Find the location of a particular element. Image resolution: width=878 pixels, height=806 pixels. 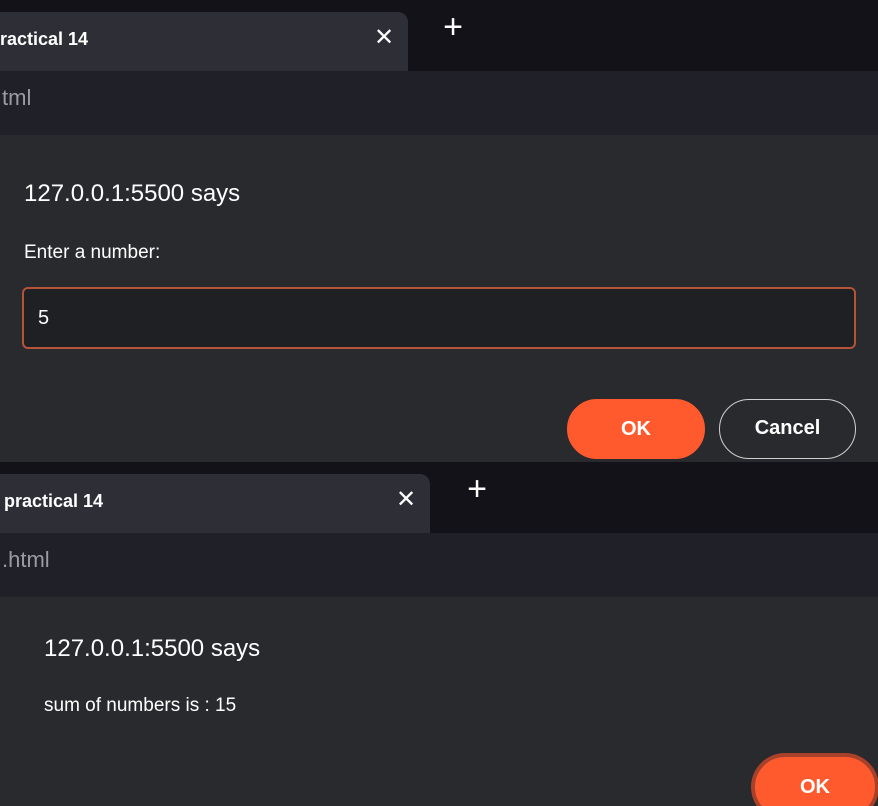

url-text: .html is located at coordinates (26, 559).